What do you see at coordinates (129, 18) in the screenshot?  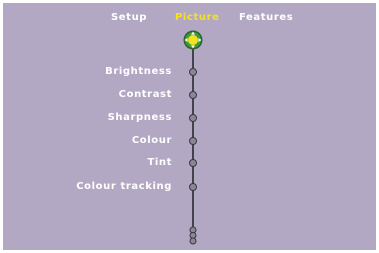 I see `tab-setup: Setup` at bounding box center [129, 18].